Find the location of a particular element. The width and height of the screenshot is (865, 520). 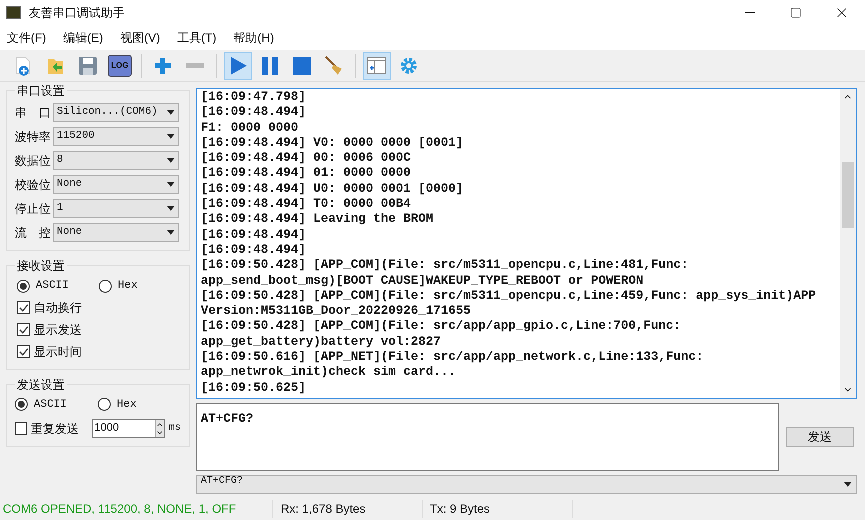

send-button: 发送 is located at coordinates (820, 437).